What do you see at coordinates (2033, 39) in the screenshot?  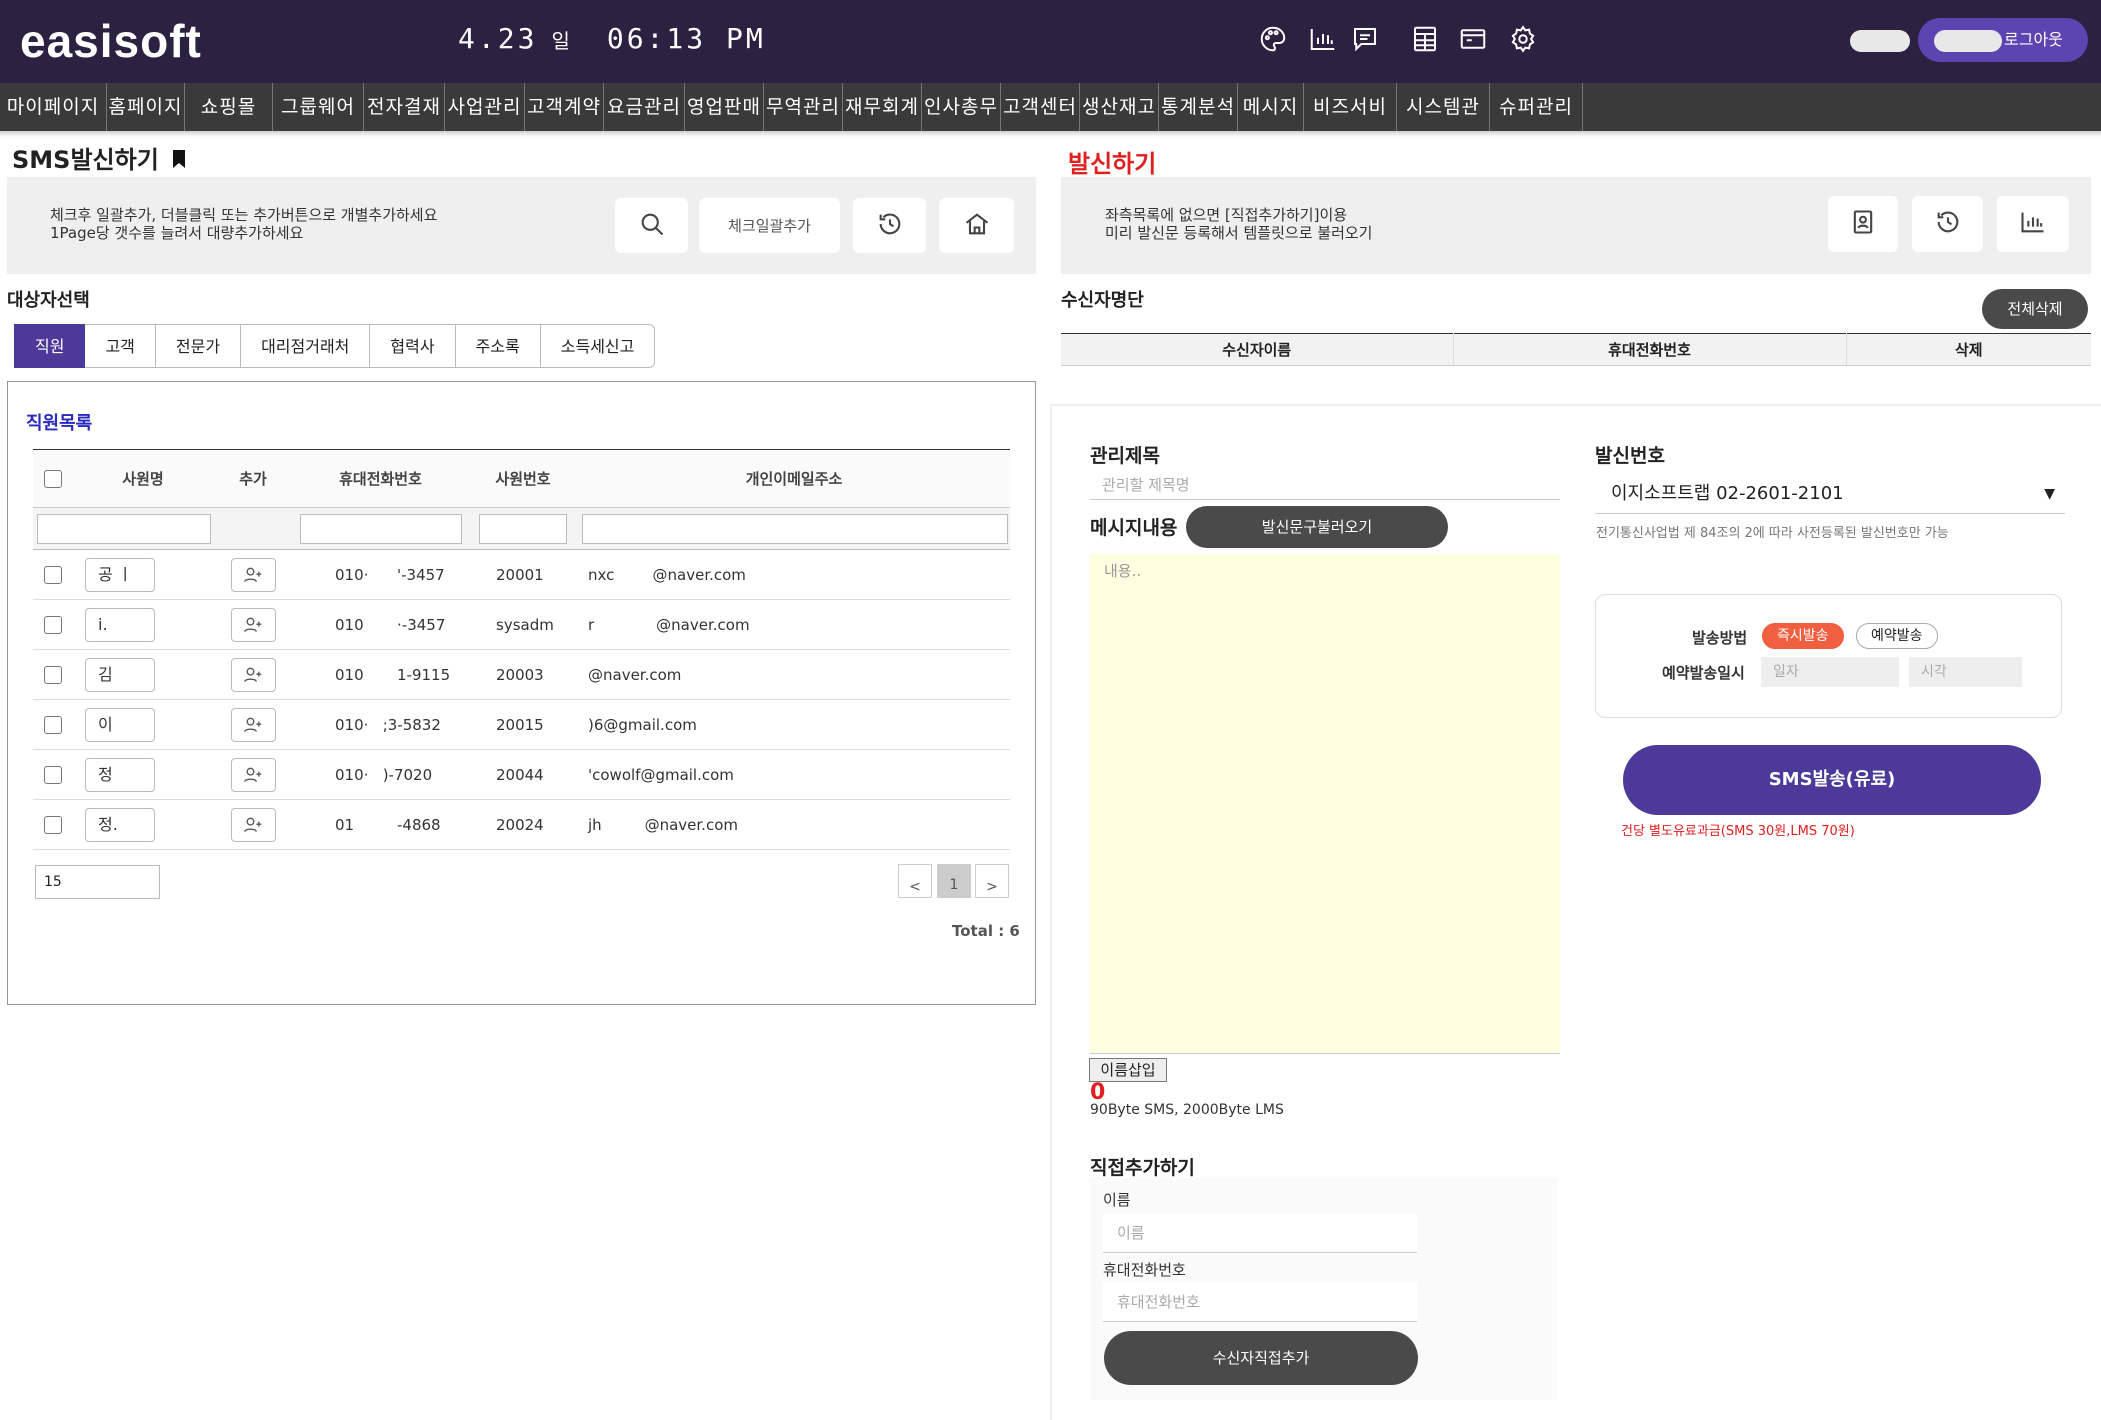 I see `logout-label: 로그아웃` at bounding box center [2033, 39].